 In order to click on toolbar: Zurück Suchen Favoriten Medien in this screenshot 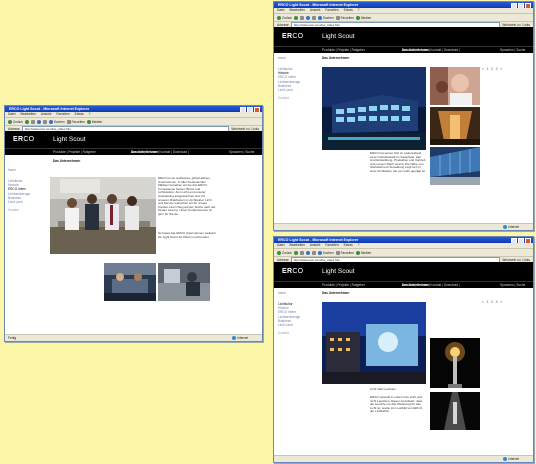, I will do `click(403, 18)`.